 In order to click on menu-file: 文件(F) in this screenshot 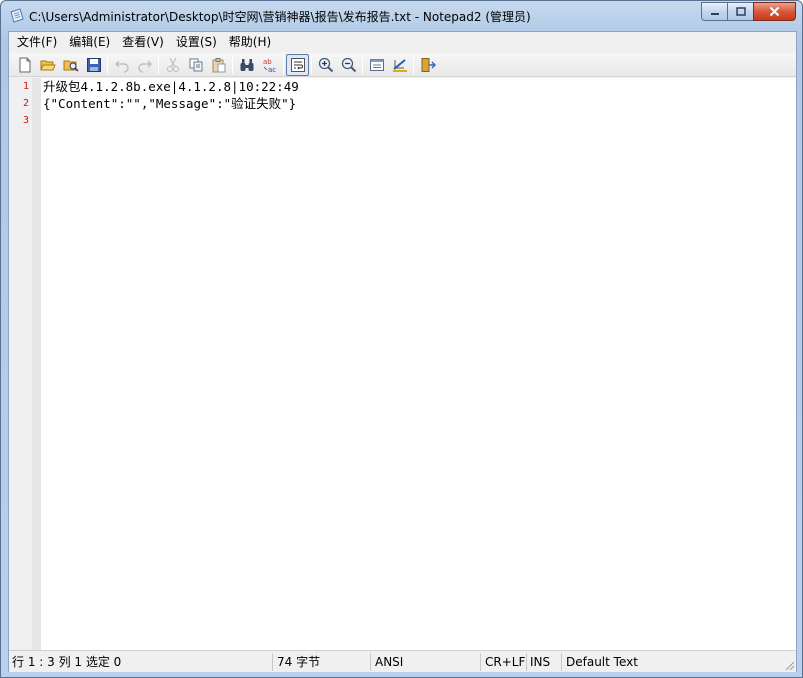, I will do `click(37, 42)`.